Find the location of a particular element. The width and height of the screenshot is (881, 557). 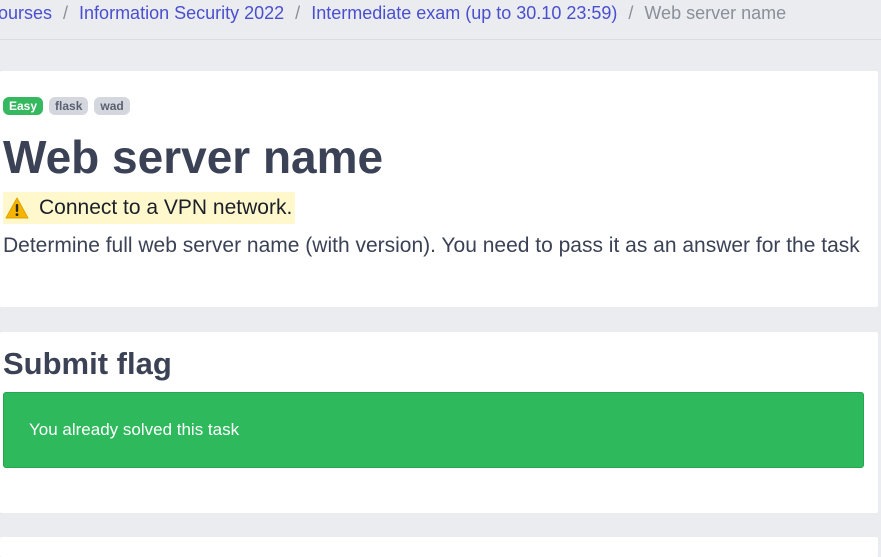

task-title: Web server name is located at coordinates (193, 157).